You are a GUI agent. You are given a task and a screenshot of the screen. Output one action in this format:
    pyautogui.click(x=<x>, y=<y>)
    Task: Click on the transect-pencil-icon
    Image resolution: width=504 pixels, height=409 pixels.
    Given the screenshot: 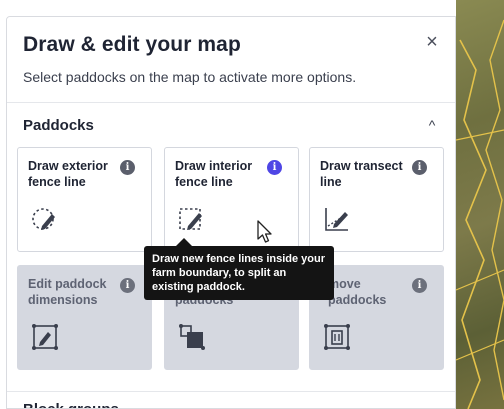 What is the action you would take?
    pyautogui.click(x=336, y=219)
    